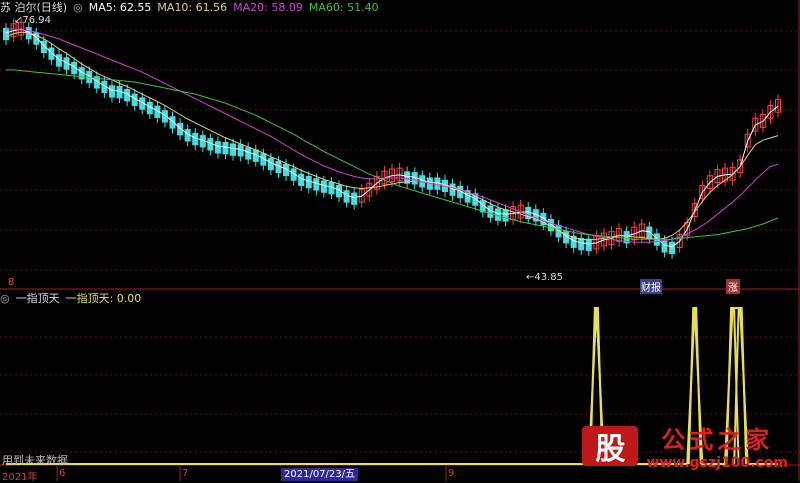 Image resolution: width=800 pixels, height=483 pixels. What do you see at coordinates (733, 286) in the screenshot?
I see `zhang-badge: 涨` at bounding box center [733, 286].